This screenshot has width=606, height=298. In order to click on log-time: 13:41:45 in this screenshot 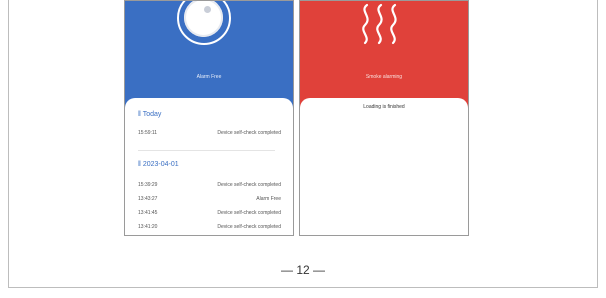, I will do `click(148, 213)`.